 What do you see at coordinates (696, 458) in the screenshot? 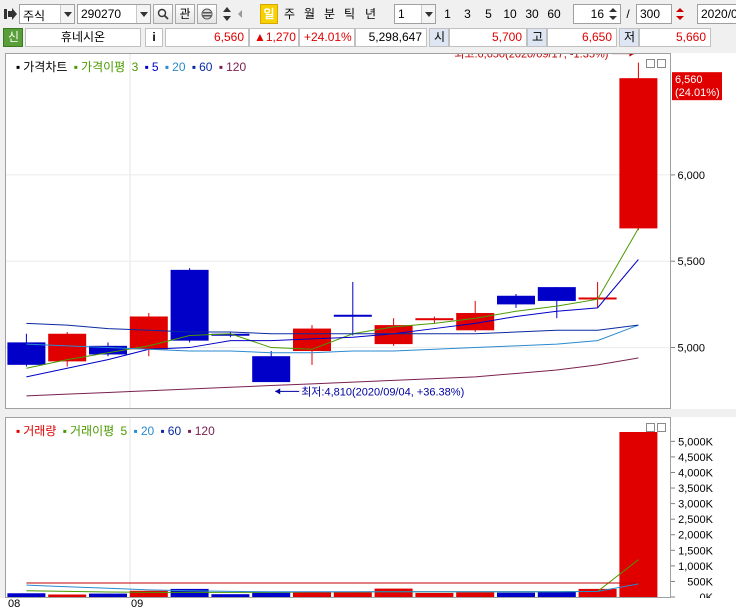
I see `y-tick-label: 4,500K` at bounding box center [696, 458].